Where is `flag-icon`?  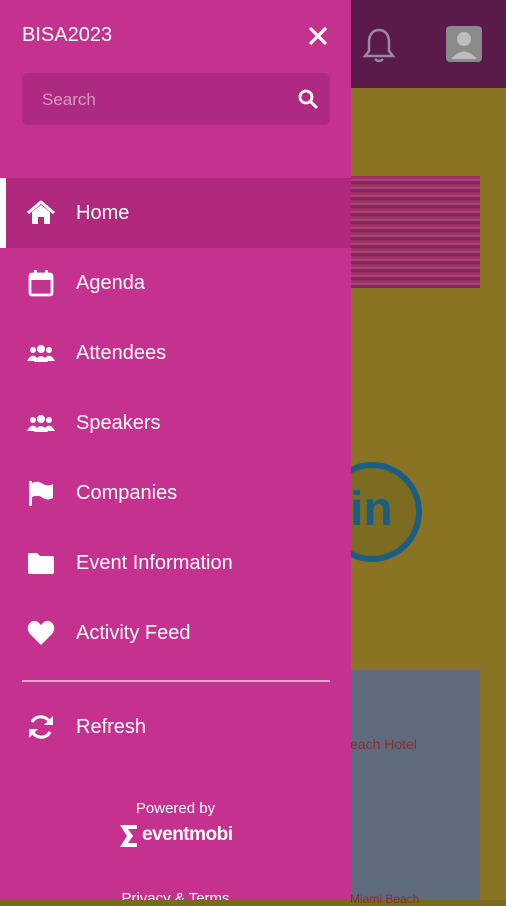 flag-icon is located at coordinates (41, 493).